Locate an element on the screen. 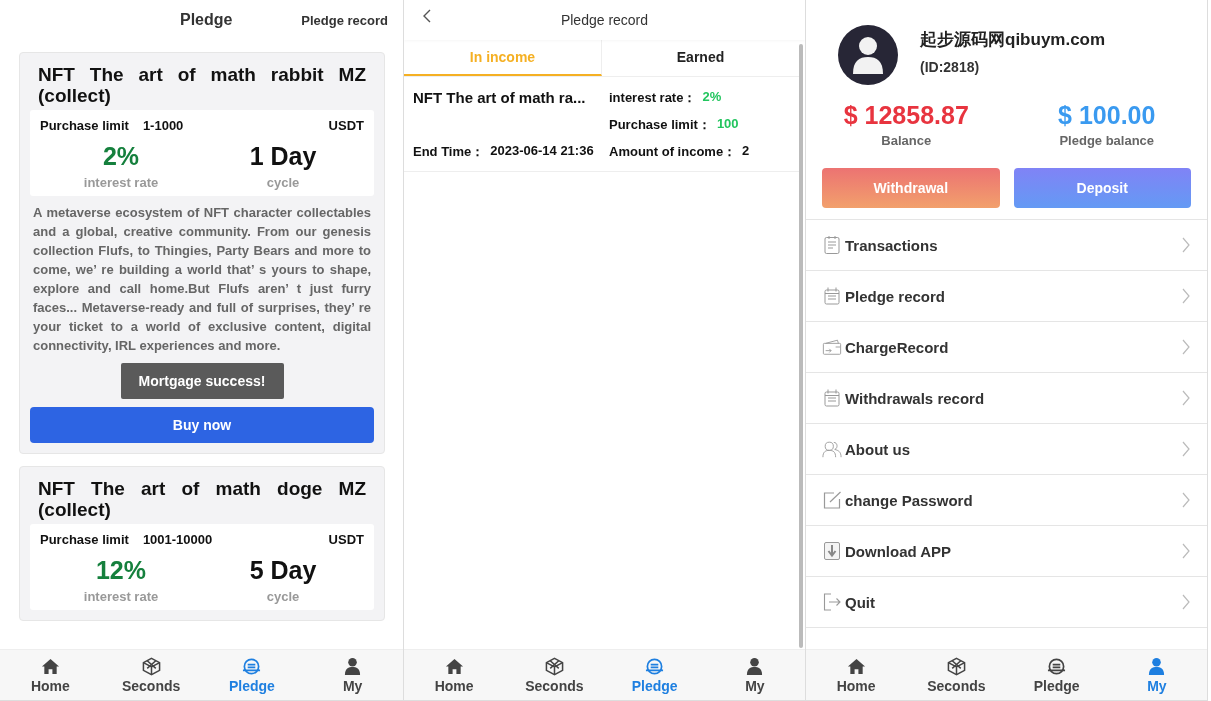  menu-item: Withdrawals record is located at coordinates (1006, 398).